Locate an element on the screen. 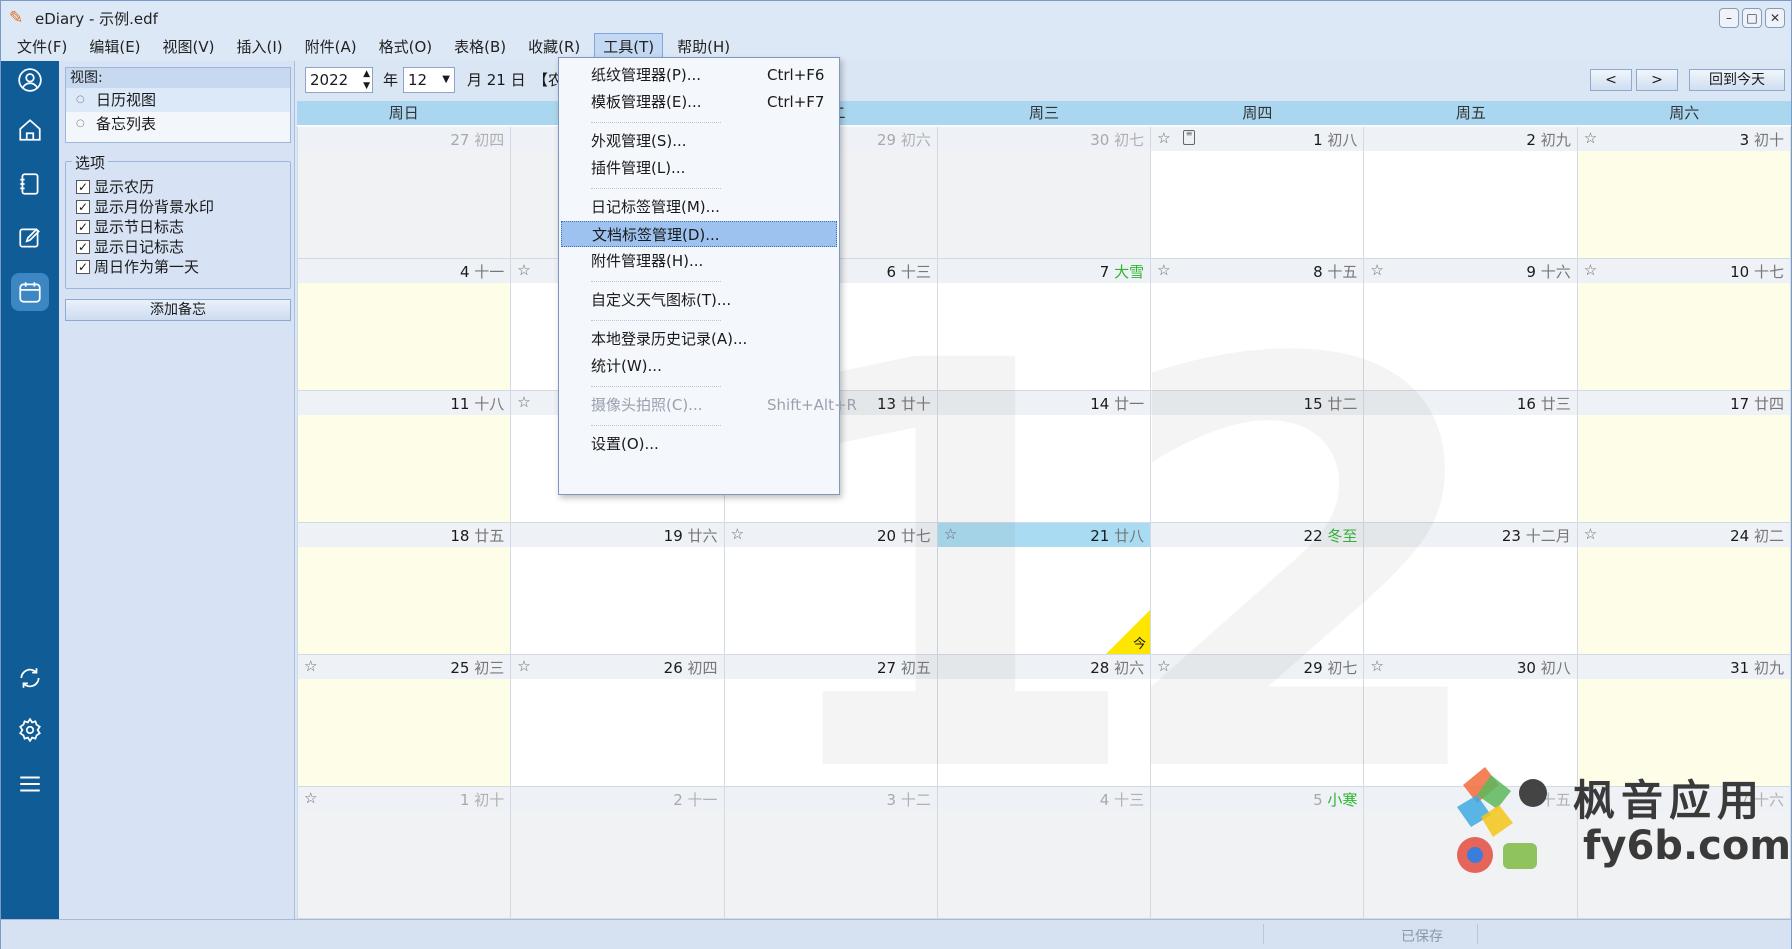  day-cell: ☆ 3 初十 is located at coordinates (1684, 193).